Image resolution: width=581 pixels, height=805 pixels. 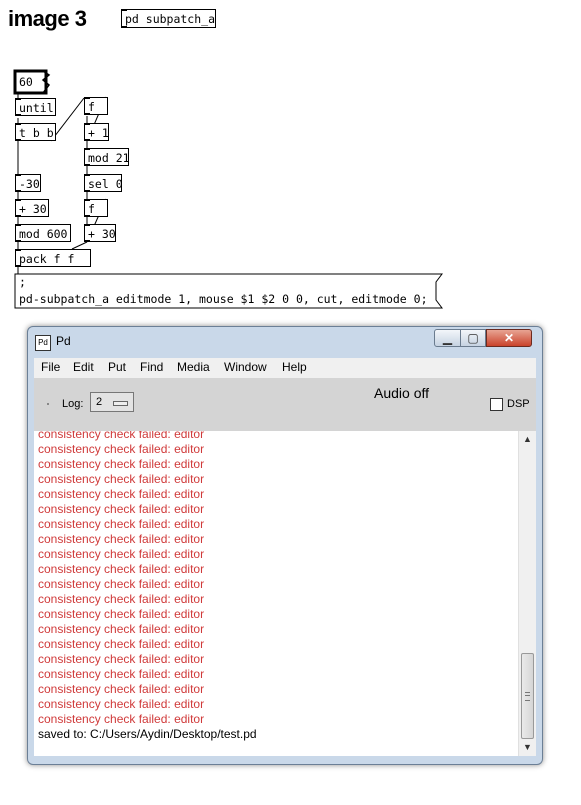 What do you see at coordinates (83, 367) in the screenshot?
I see `menu-edit: Edit` at bounding box center [83, 367].